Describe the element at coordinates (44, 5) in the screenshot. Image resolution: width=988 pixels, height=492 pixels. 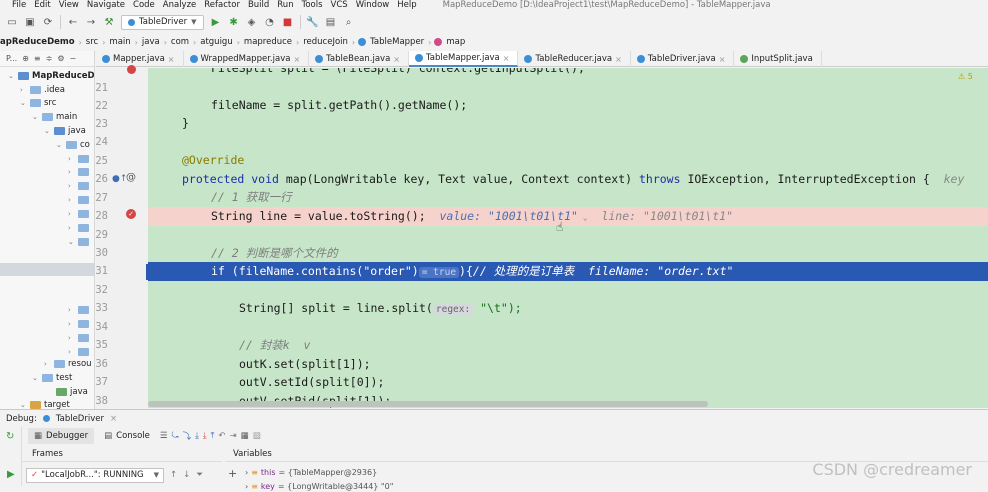
I see `menu-edit: Edit` at that location.